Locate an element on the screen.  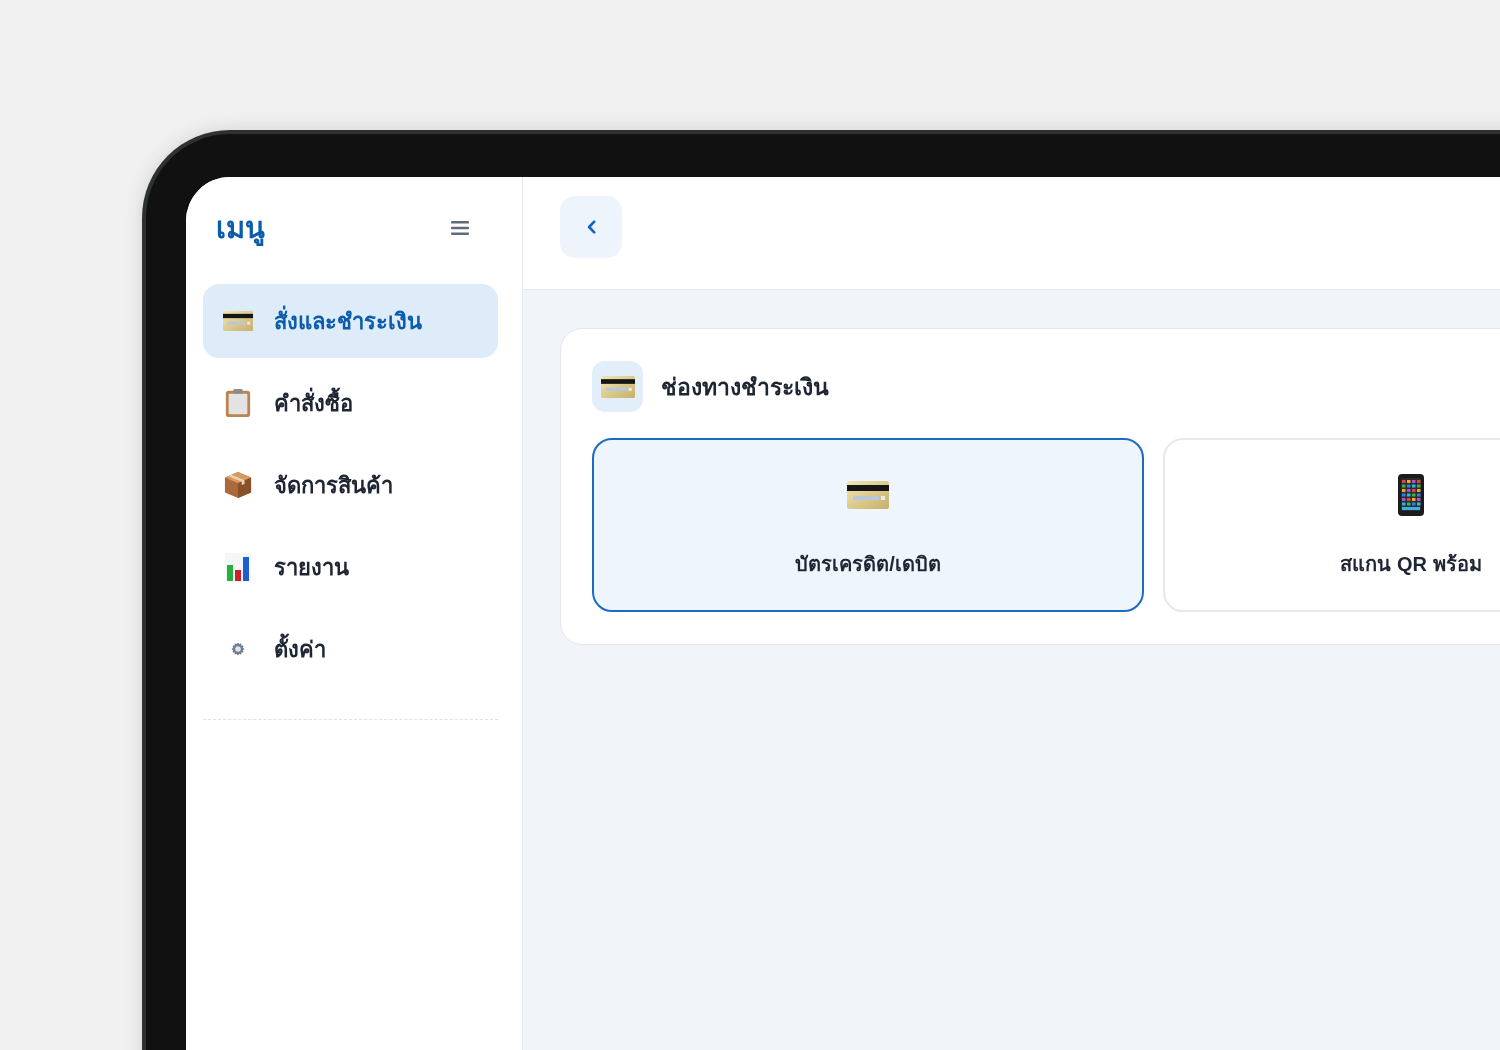
sidebar-item: ตั้งค่า is located at coordinates (350, 649).